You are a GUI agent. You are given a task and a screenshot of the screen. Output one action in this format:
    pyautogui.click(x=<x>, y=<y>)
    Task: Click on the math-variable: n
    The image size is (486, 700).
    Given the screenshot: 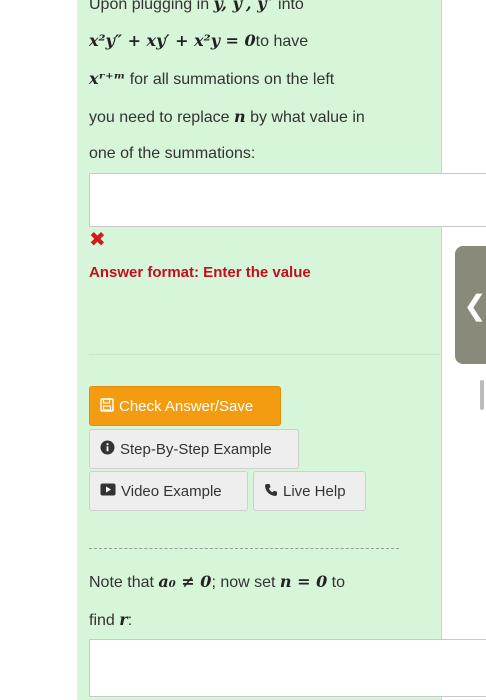 What is the action you would take?
    pyautogui.click(x=240, y=116)
    